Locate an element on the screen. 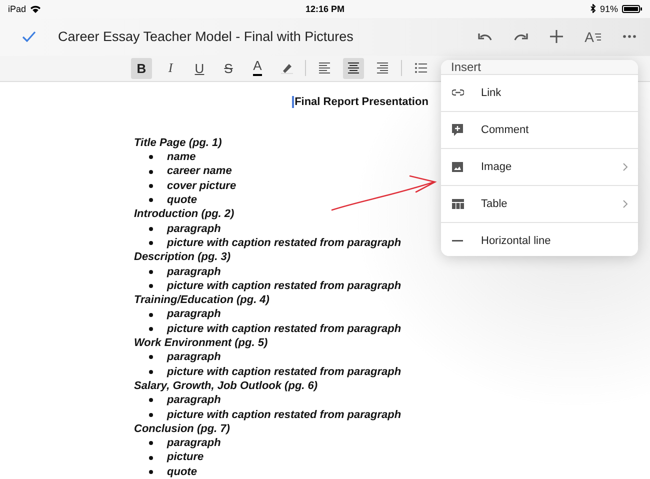 The height and width of the screenshot is (479, 650). list-item: picture is located at coordinates (185, 457).